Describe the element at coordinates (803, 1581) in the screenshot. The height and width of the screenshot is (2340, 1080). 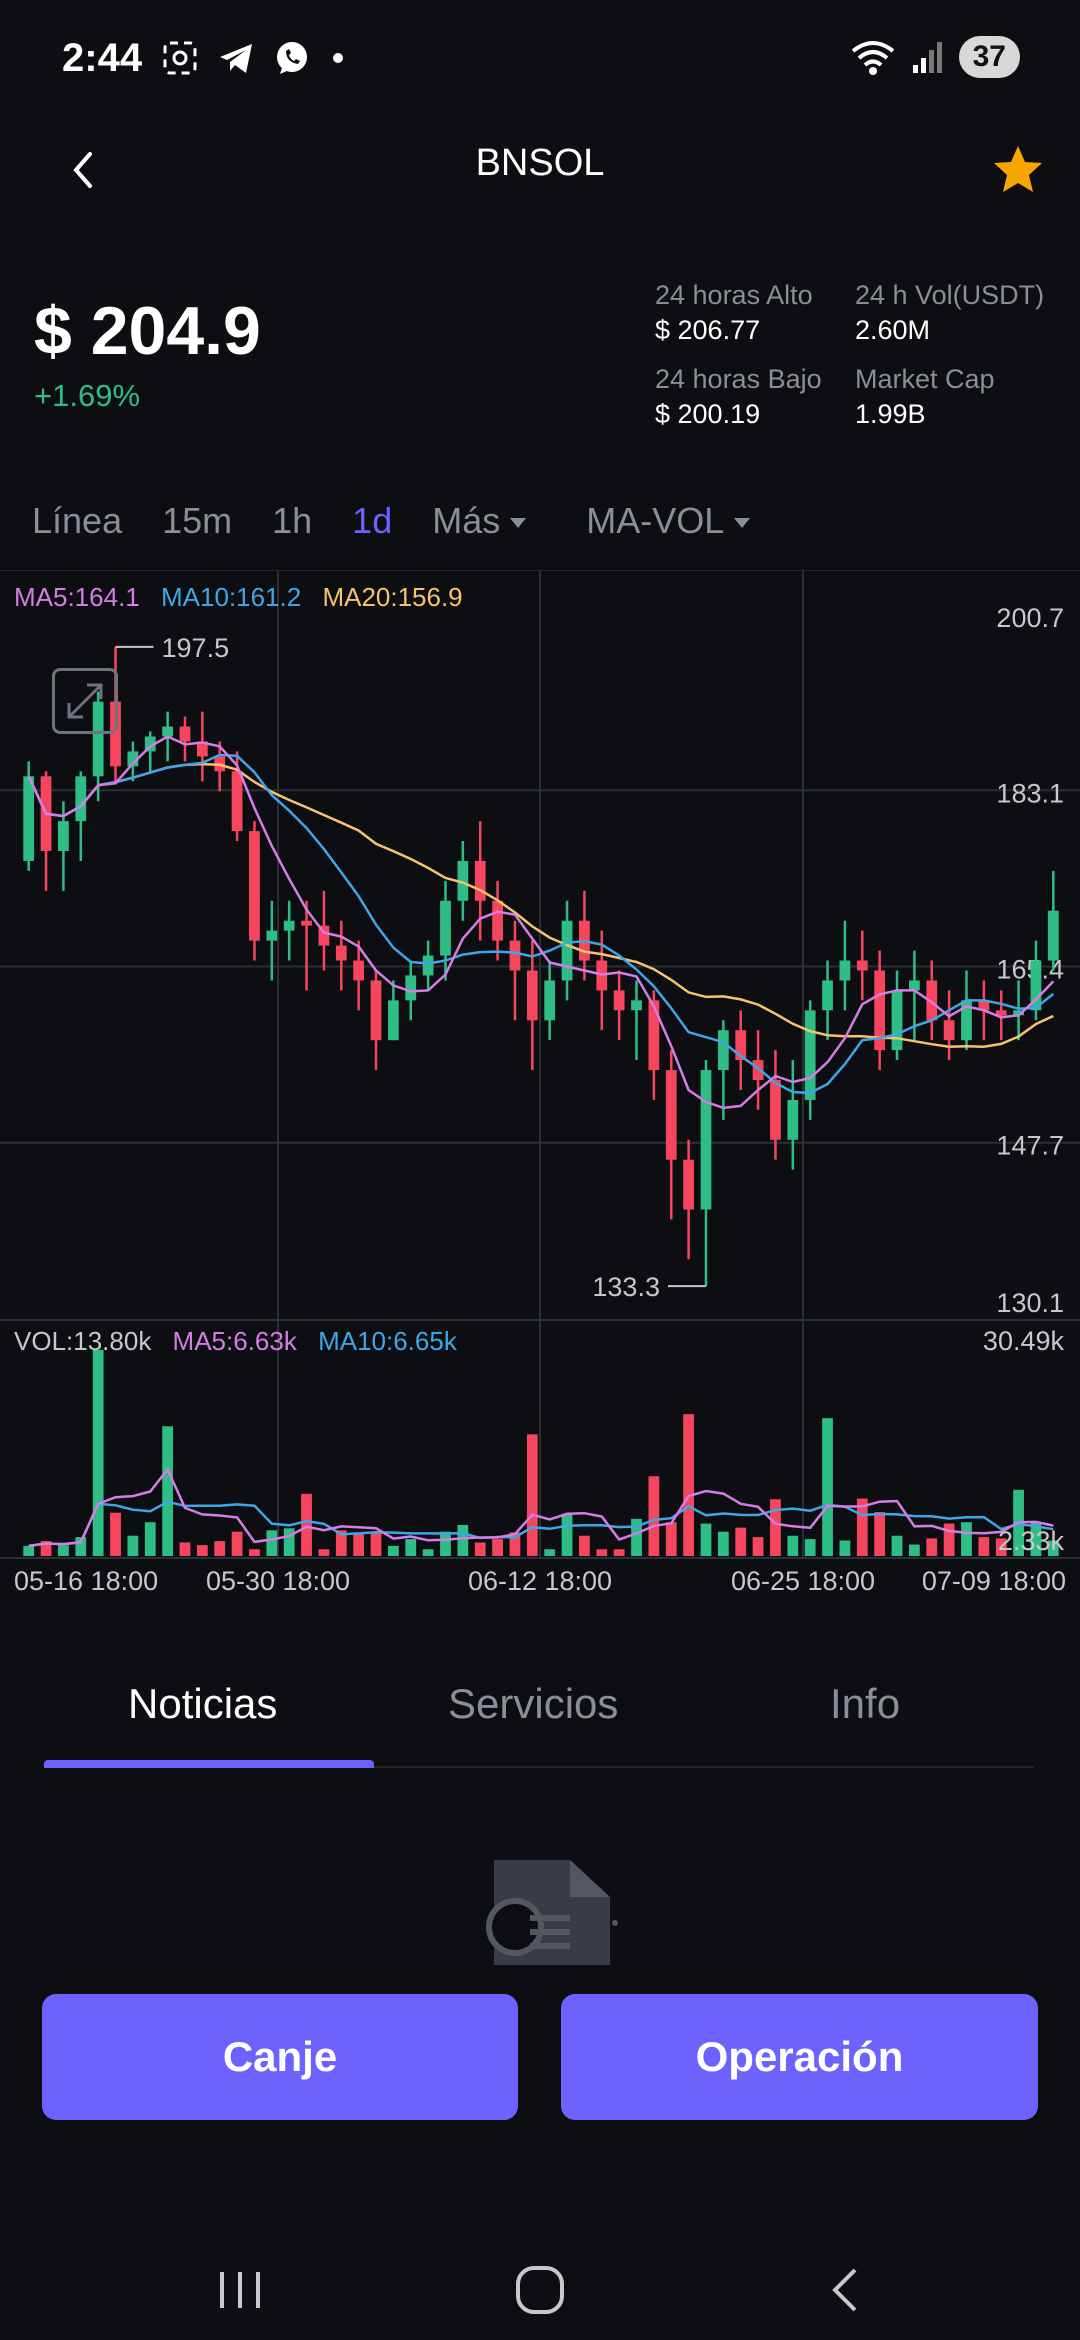
I see `x-axis-label: 06-25 18:00` at that location.